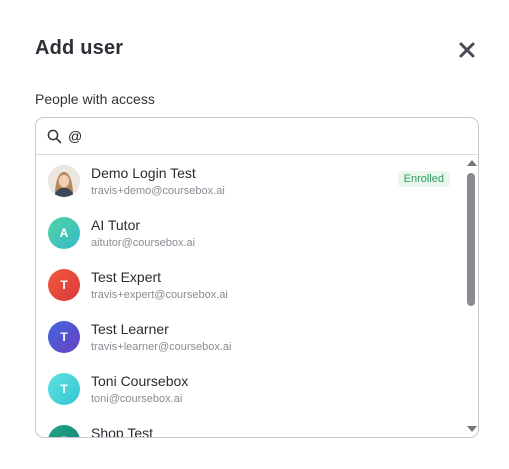  What do you see at coordinates (116, 225) in the screenshot?
I see `user-name: AI Tutor` at bounding box center [116, 225].